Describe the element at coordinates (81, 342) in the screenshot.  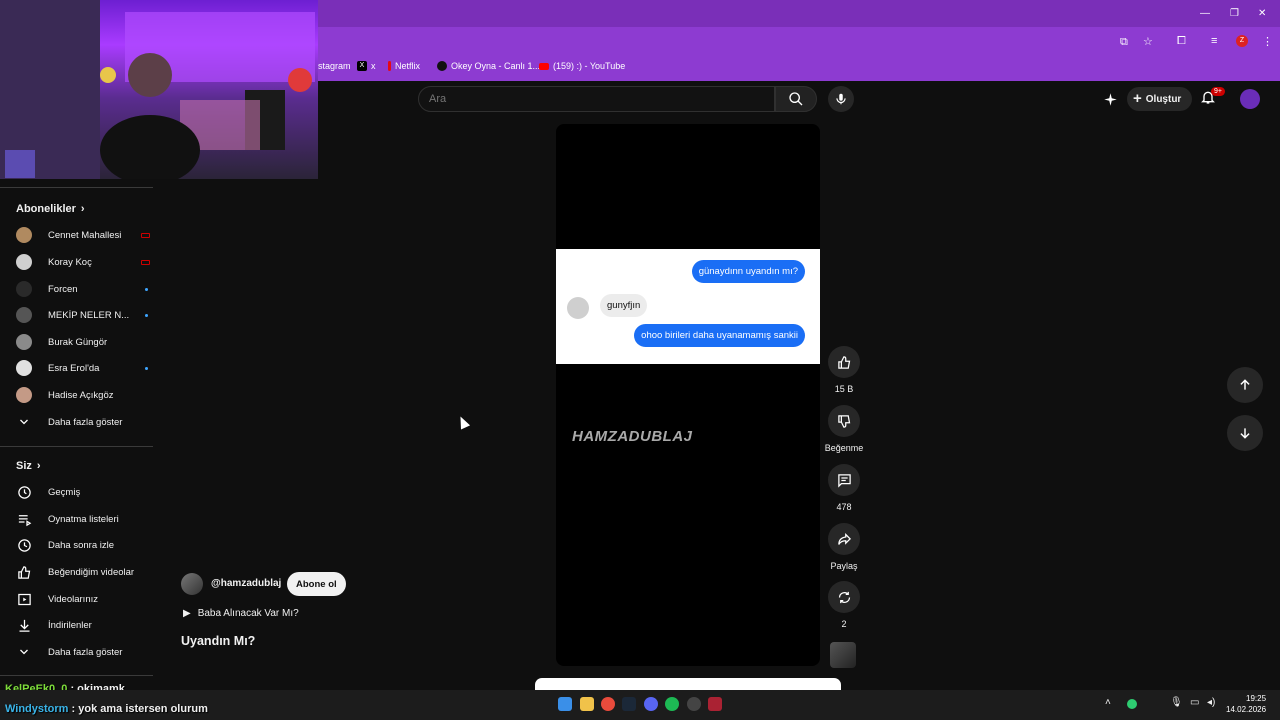
I see `sidebar-sub-burak-gungor: Burak Güngör` at that location.